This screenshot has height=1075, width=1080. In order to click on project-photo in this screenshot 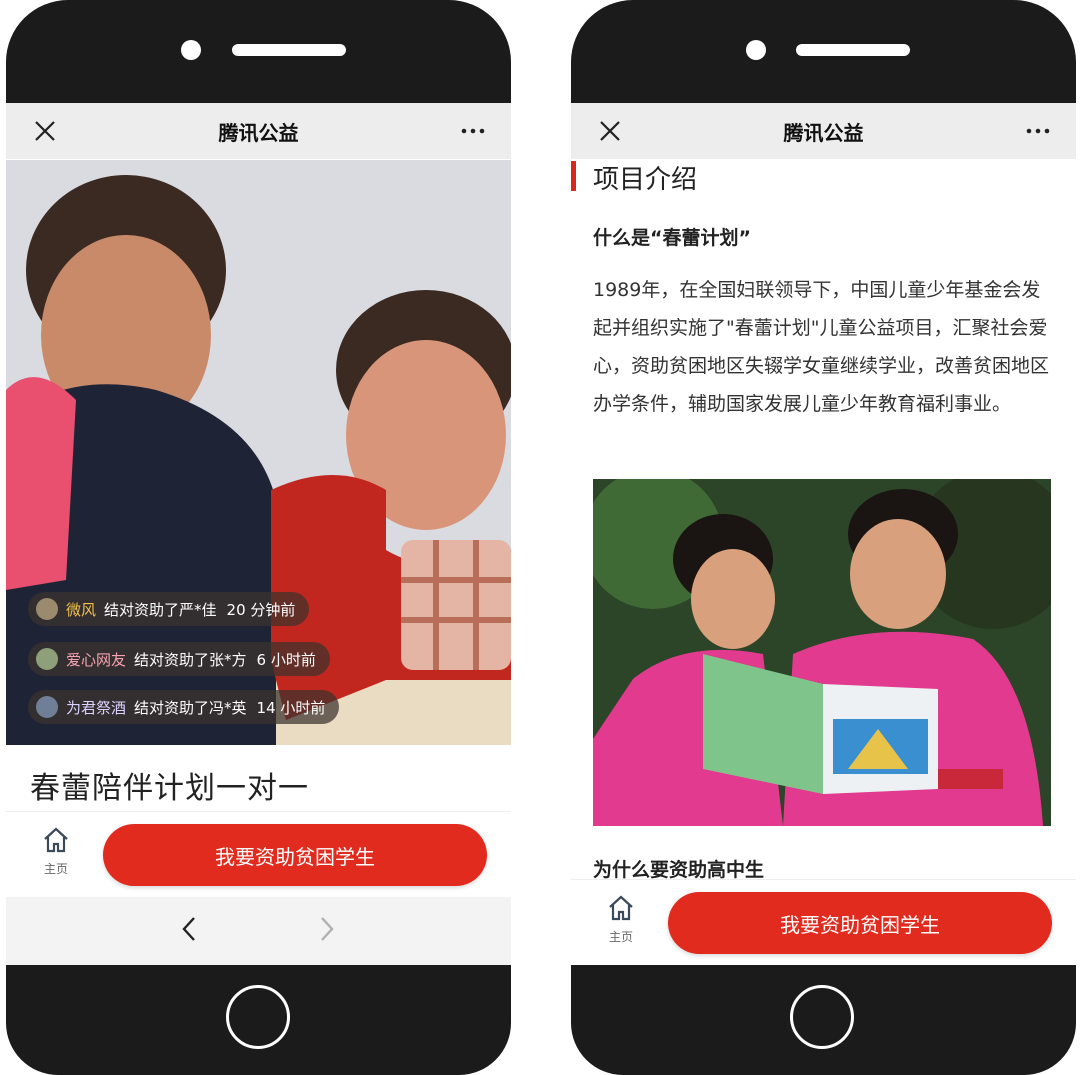, I will do `click(822, 652)`.